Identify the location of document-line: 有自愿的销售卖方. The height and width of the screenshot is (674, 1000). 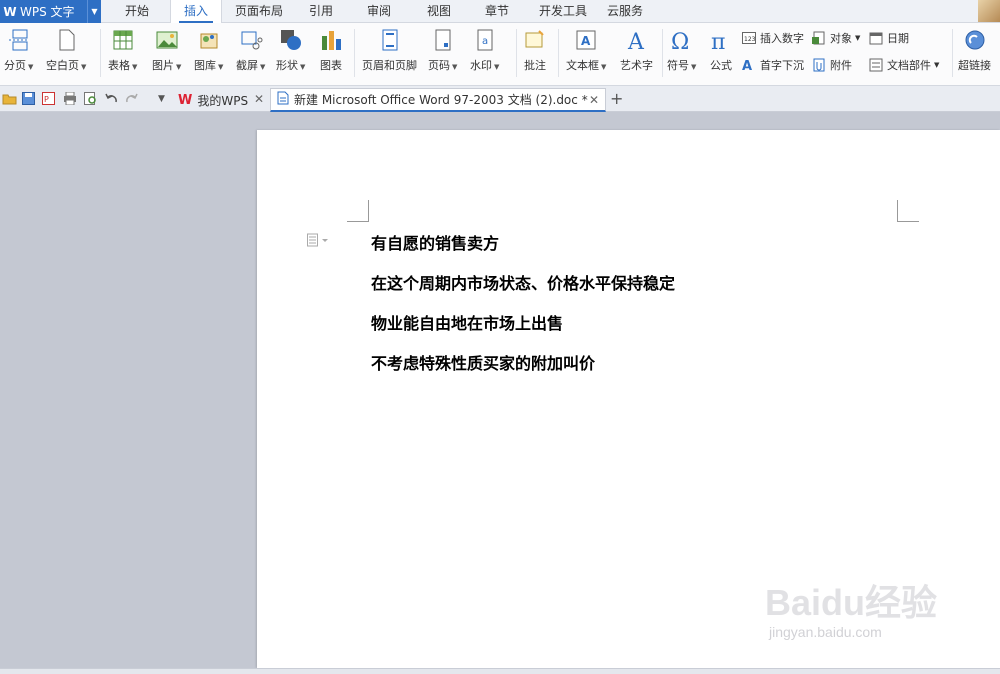
(435, 242).